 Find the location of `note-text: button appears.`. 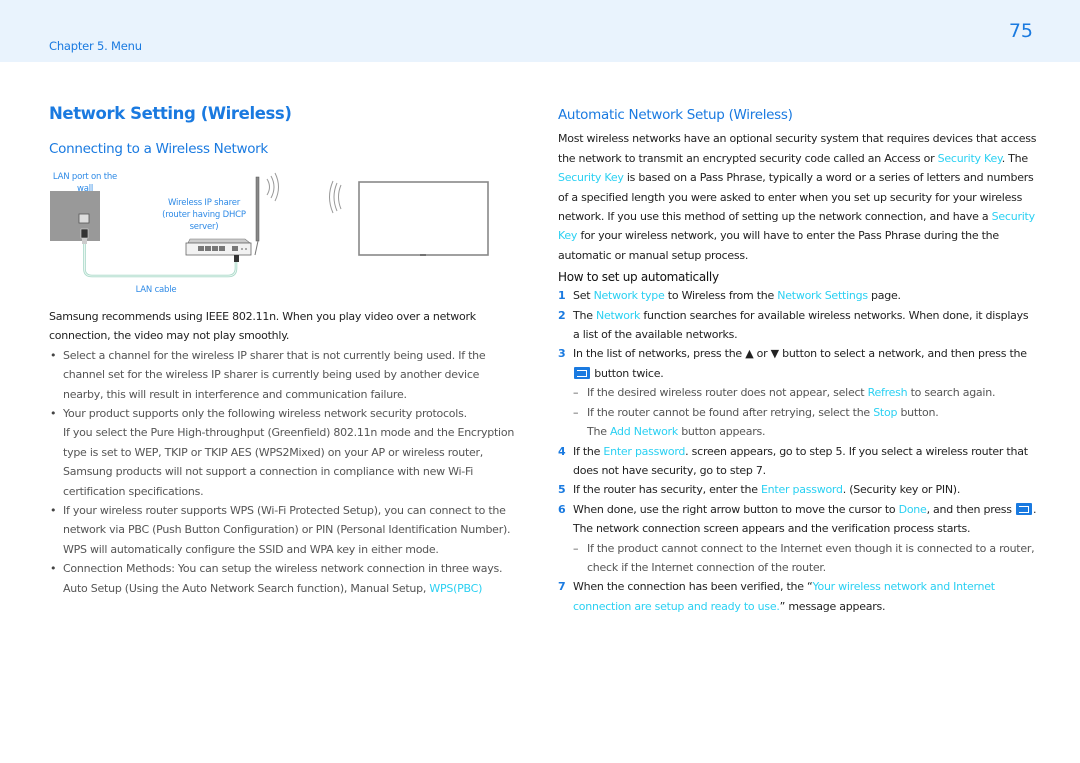

note-text: button appears. is located at coordinates (721, 432).